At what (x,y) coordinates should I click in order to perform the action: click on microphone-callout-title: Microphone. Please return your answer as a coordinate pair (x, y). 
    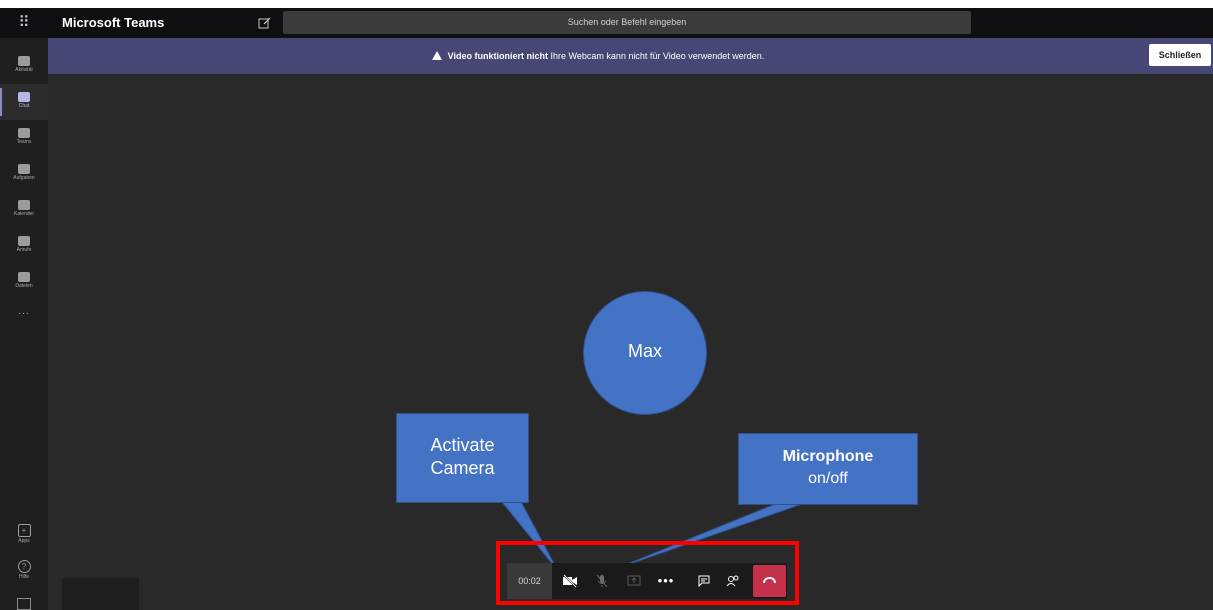
    Looking at the image, I should click on (828, 456).